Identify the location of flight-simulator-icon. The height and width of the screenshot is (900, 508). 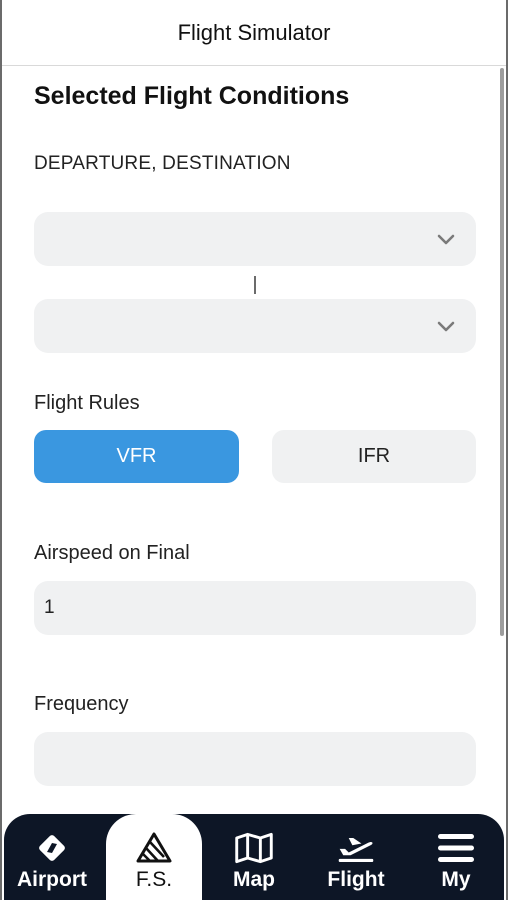
(154, 848).